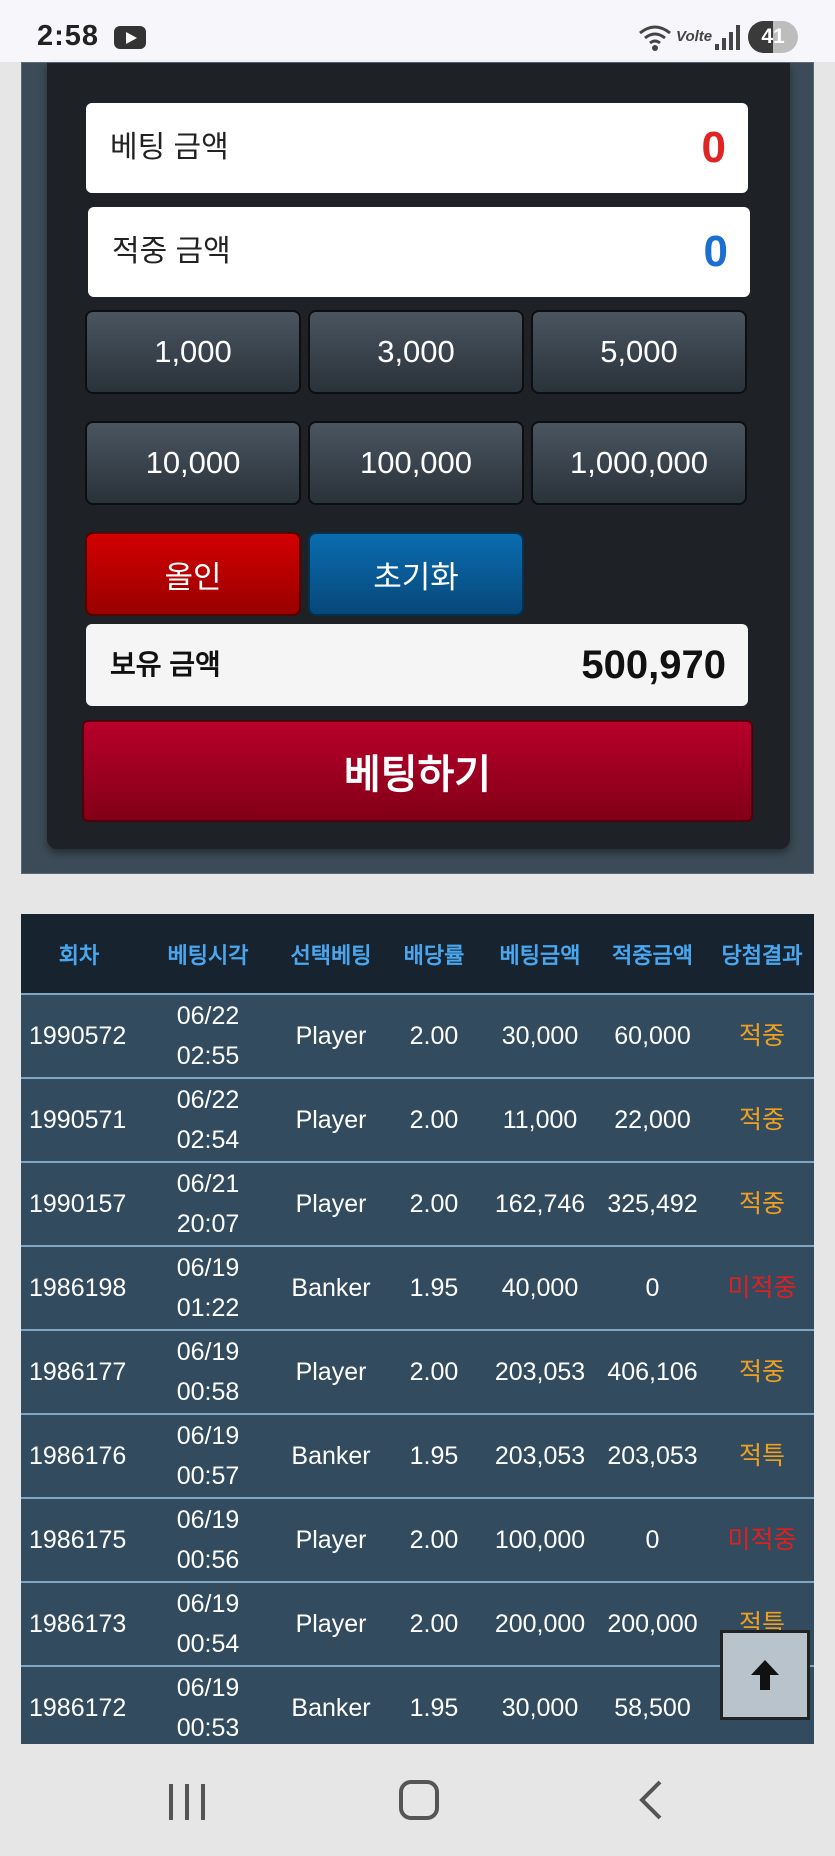  Describe the element at coordinates (762, 955) in the screenshot. I see `column-header-result: 당첨결과` at that location.